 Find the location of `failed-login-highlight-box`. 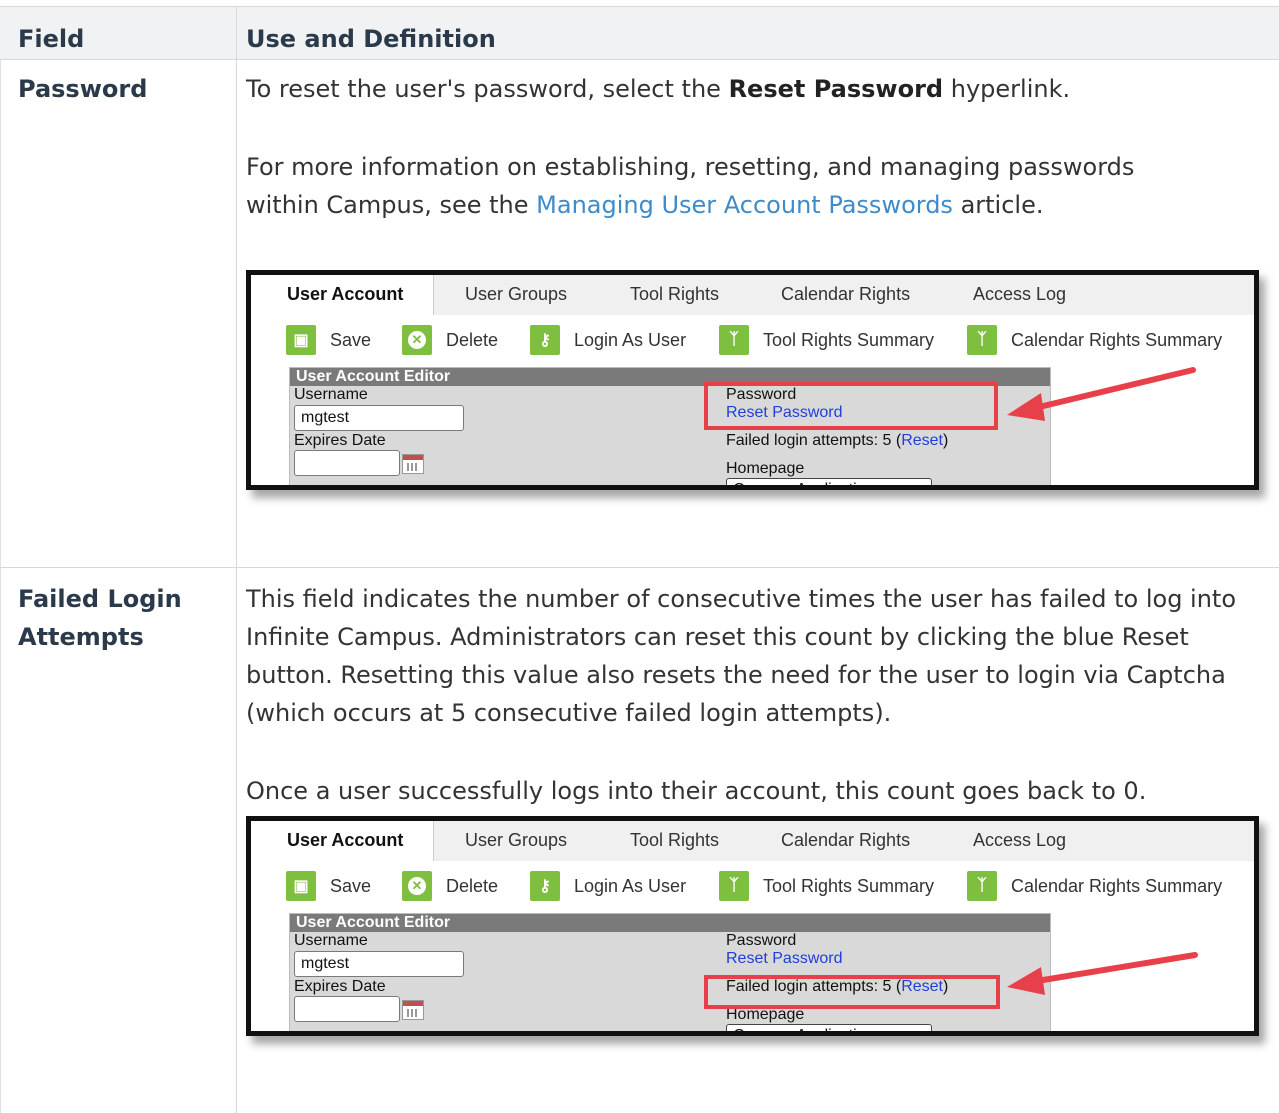

failed-login-highlight-box is located at coordinates (852, 992).